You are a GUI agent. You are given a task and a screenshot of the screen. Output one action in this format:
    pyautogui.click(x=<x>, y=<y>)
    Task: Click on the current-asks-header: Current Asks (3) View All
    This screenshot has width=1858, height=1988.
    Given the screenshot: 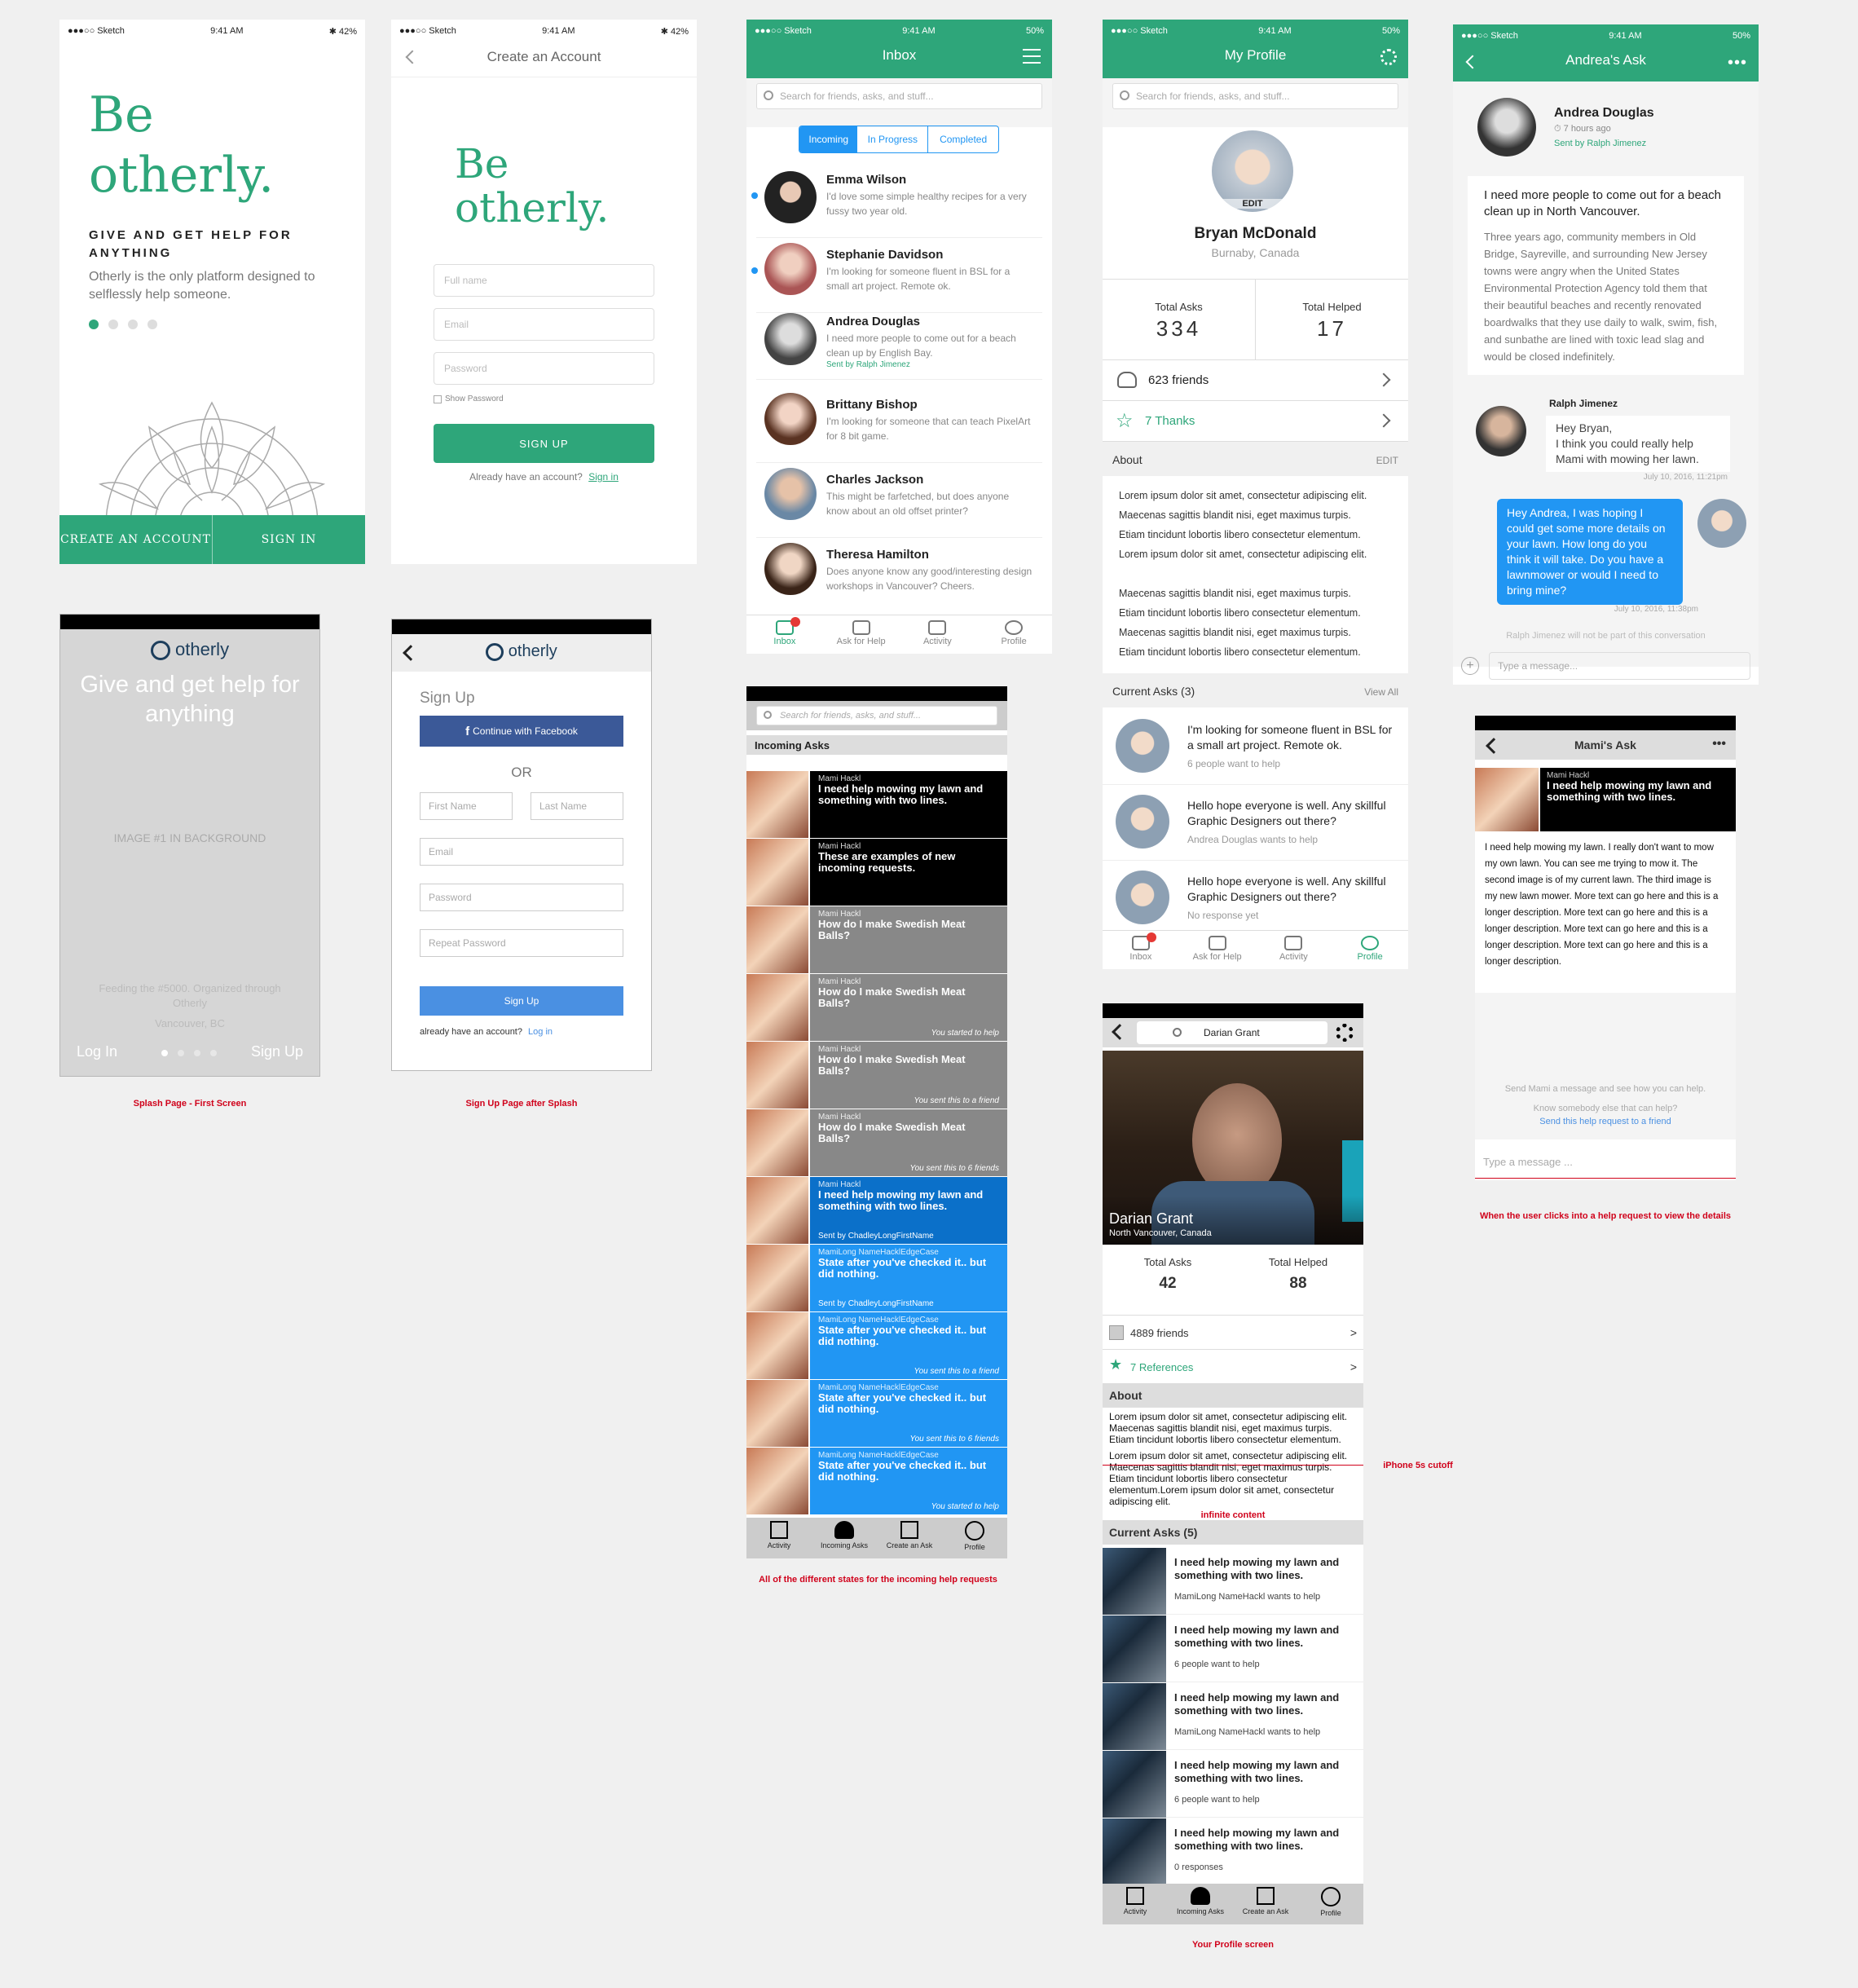 What is the action you would take?
    pyautogui.click(x=1255, y=690)
    